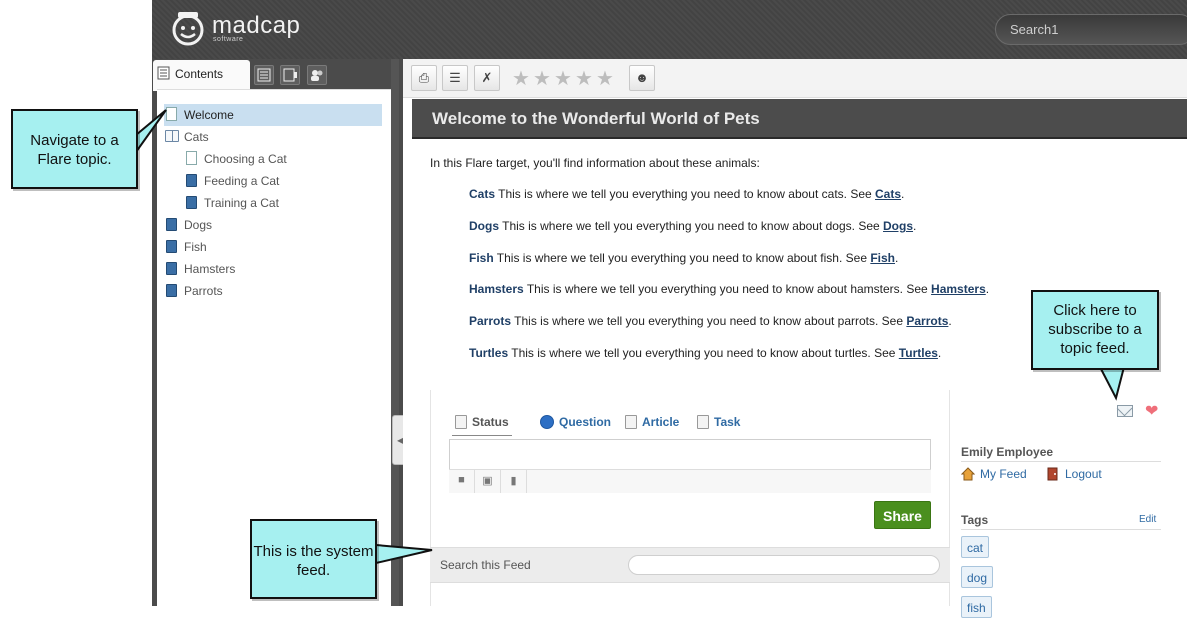  What do you see at coordinates (1095, 330) in the screenshot?
I see `callout-subscribe: Click here to subscribe to a topic feed.` at bounding box center [1095, 330].